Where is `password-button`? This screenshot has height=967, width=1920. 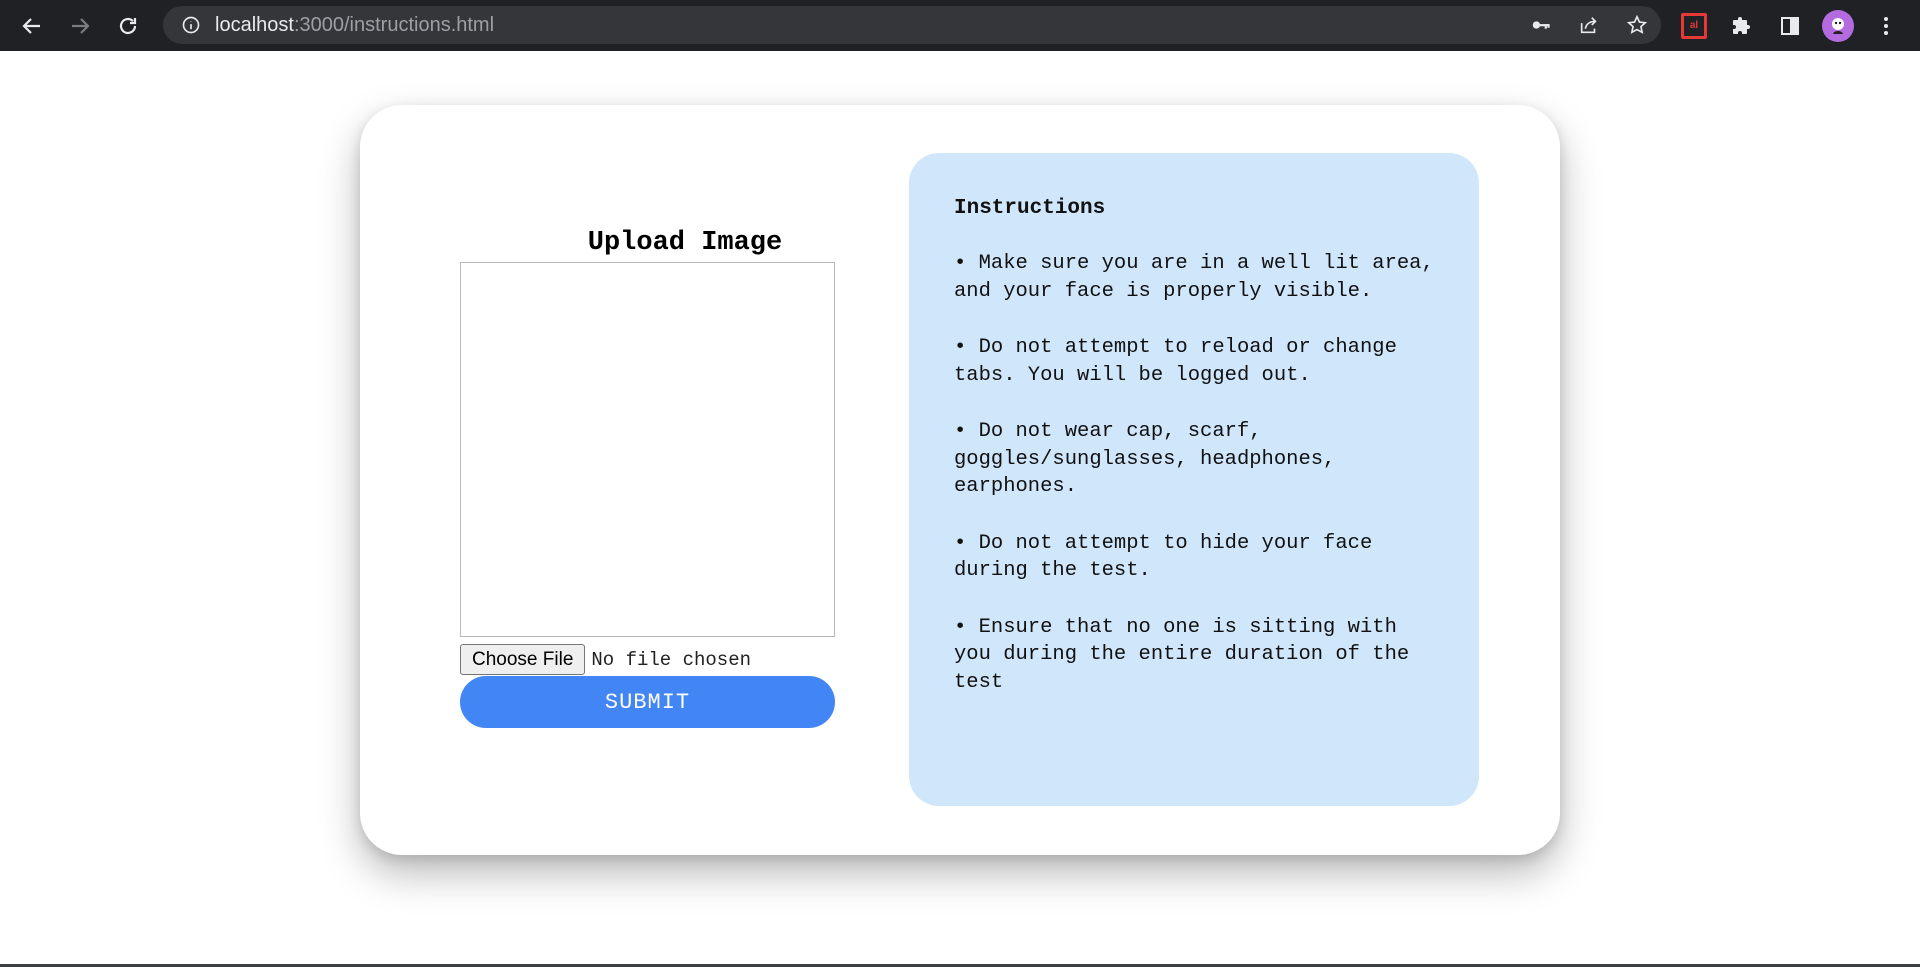
password-button is located at coordinates (1541, 25).